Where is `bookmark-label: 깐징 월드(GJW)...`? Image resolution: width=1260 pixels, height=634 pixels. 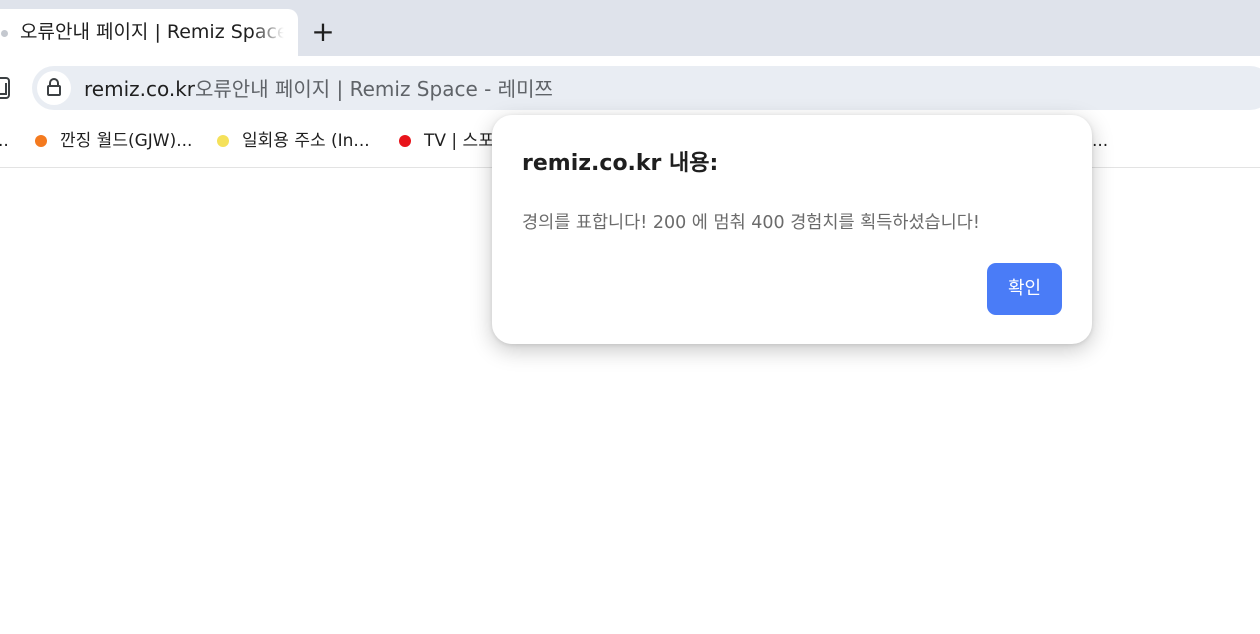 bookmark-label: 깐징 월드(GJW)... is located at coordinates (126, 141).